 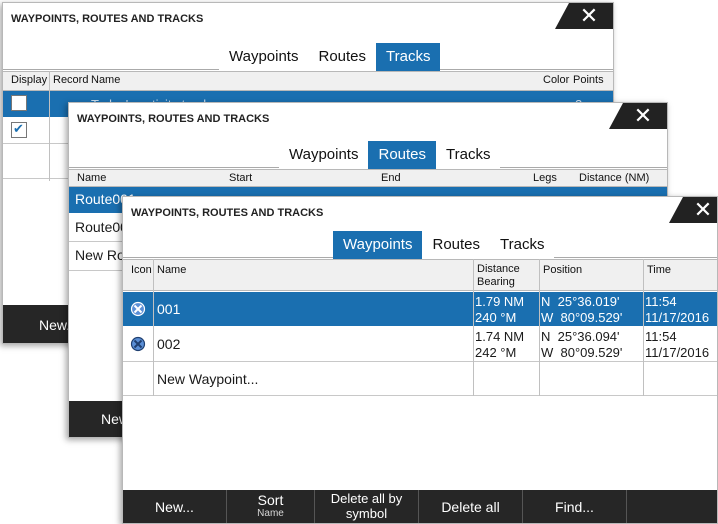 I want to click on col-record: Record, so click(x=71, y=80).